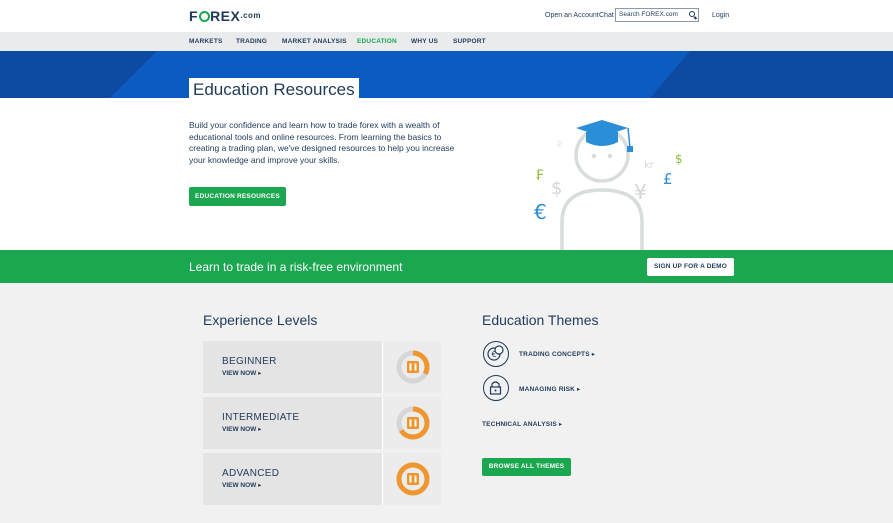 The height and width of the screenshot is (523, 893). What do you see at coordinates (496, 354) in the screenshot?
I see `coins-icon: €` at bounding box center [496, 354].